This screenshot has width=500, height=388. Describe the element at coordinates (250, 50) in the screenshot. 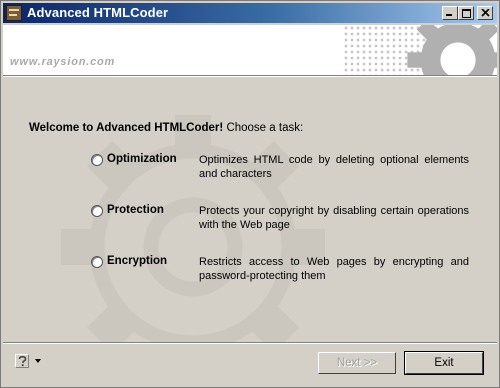

I see `header-banner: www.raysion.com` at that location.